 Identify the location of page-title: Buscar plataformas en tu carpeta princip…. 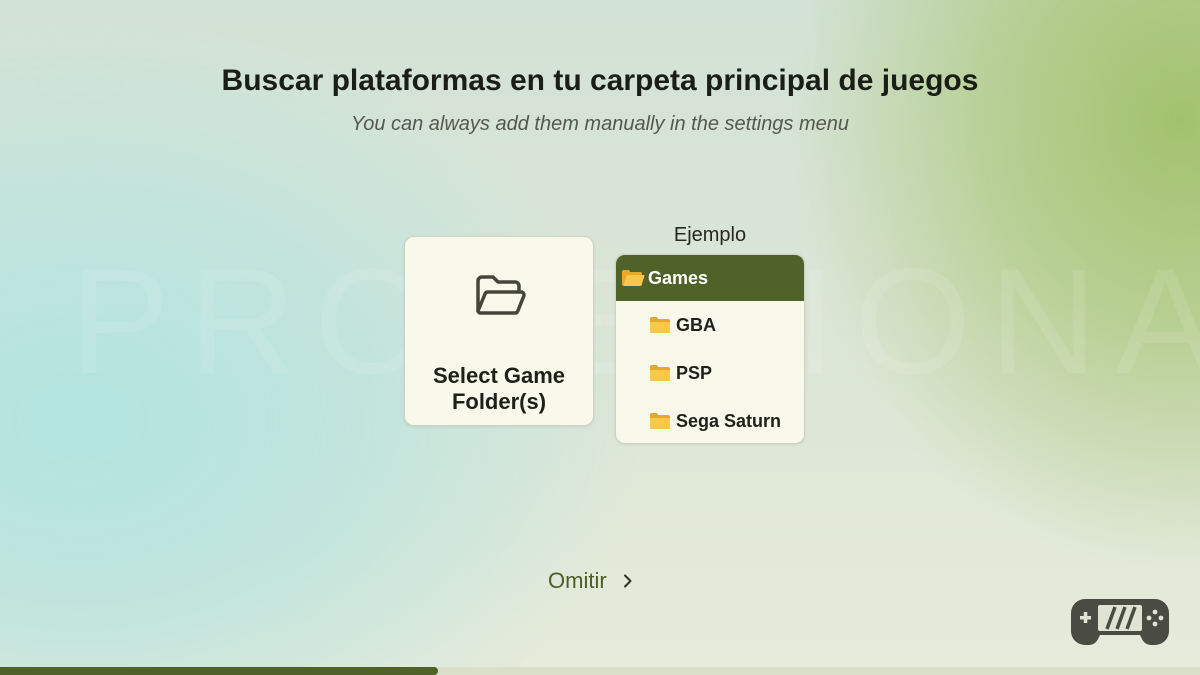
(600, 80).